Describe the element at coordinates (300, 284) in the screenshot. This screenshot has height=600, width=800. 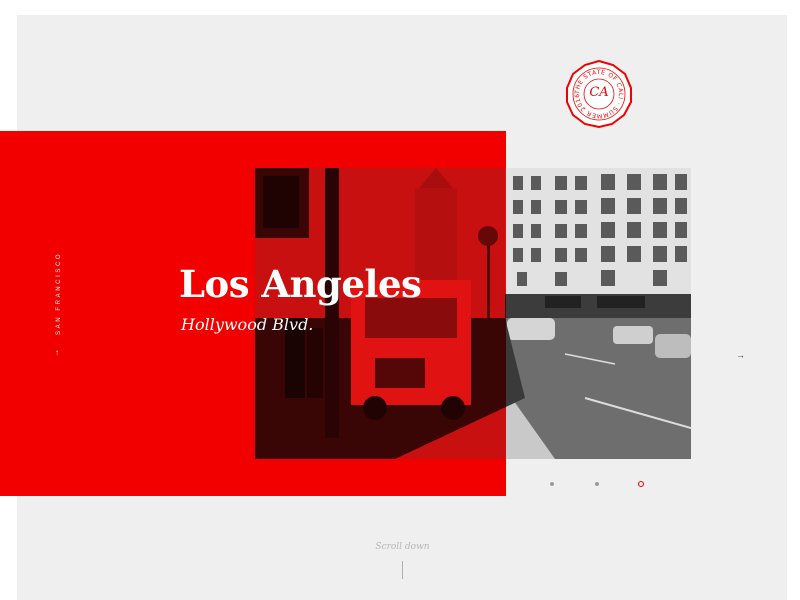
I see `city-title: Los Angeles` at that location.